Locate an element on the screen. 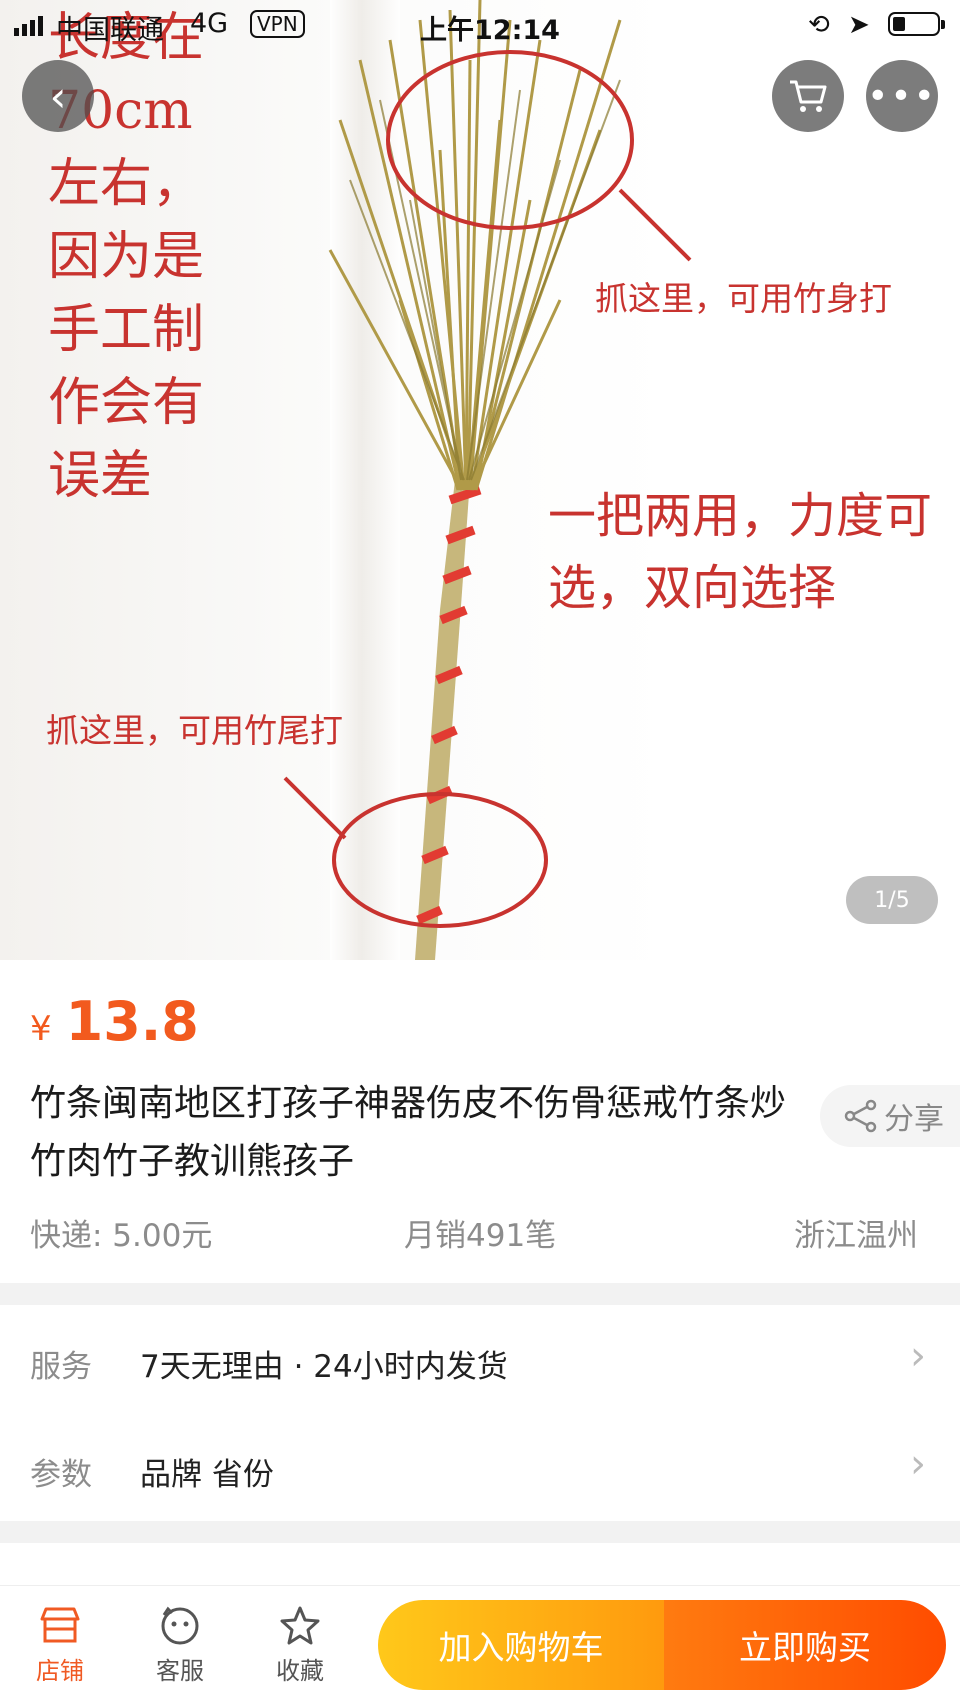 The image size is (960, 1708). cart-button is located at coordinates (808, 96).